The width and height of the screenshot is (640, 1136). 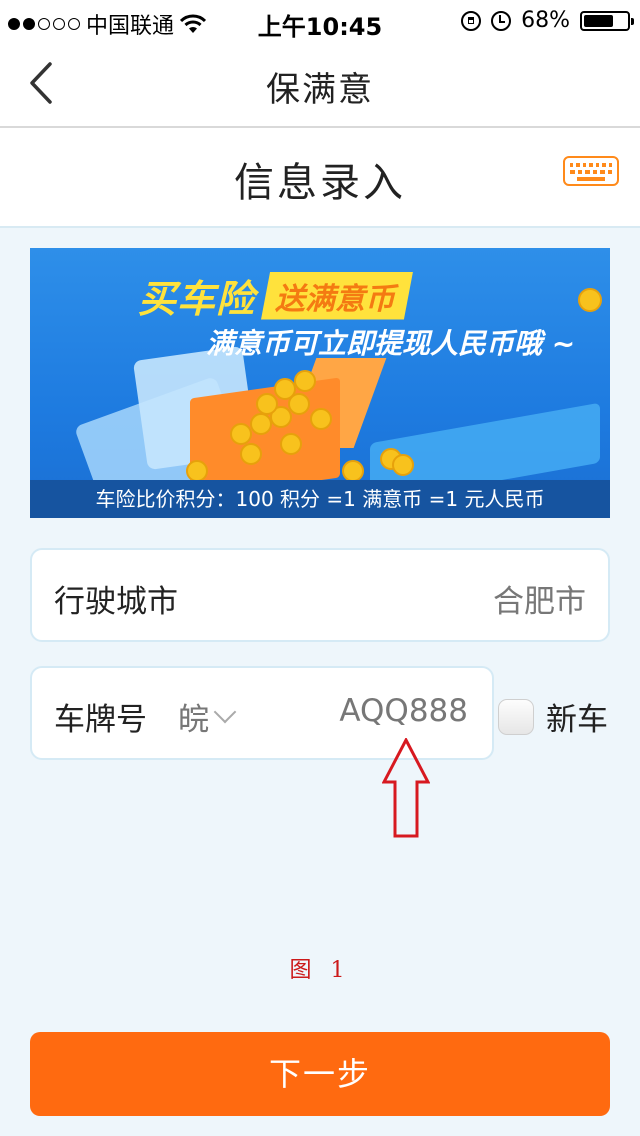 I want to click on battery-percent: 68%, so click(x=545, y=20).